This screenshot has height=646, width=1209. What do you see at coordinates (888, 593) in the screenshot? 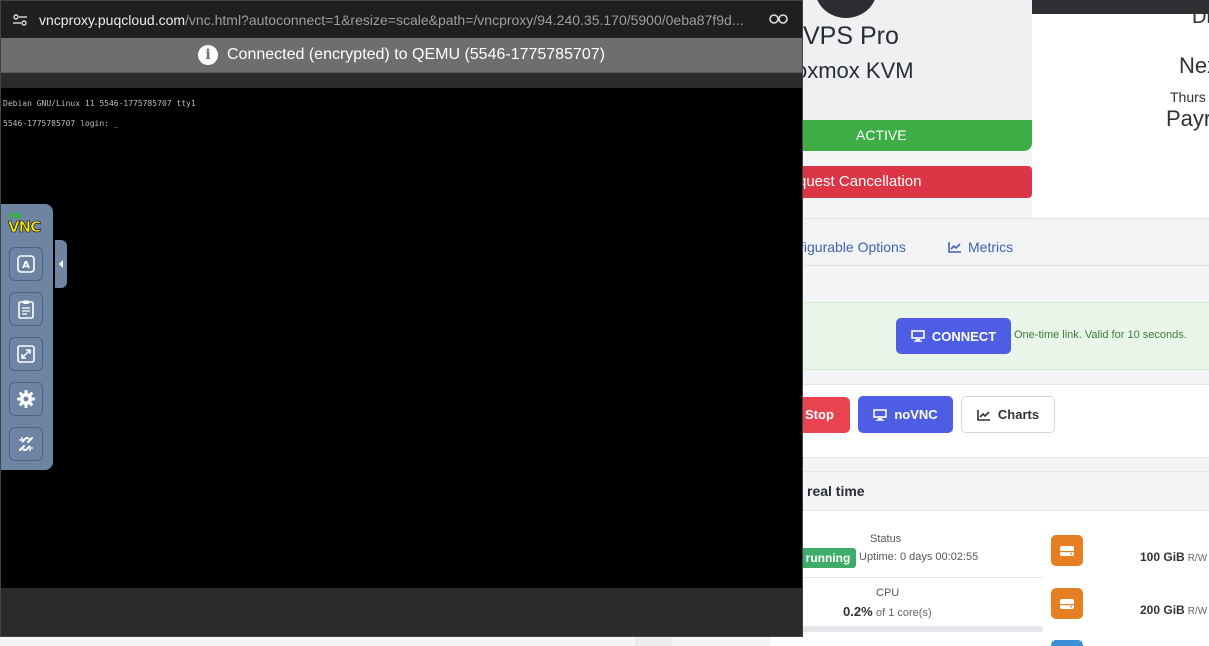
I see `cpu-label: CPU` at bounding box center [888, 593].